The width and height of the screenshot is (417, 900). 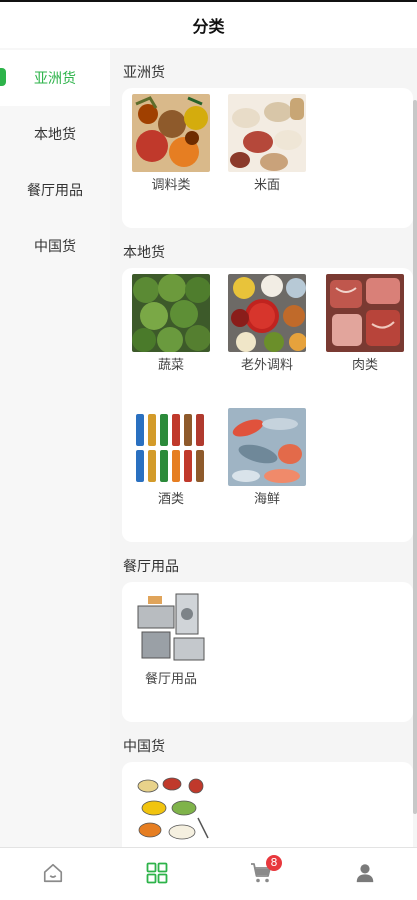 What do you see at coordinates (365, 313) in the screenshot?
I see `meat-image` at bounding box center [365, 313].